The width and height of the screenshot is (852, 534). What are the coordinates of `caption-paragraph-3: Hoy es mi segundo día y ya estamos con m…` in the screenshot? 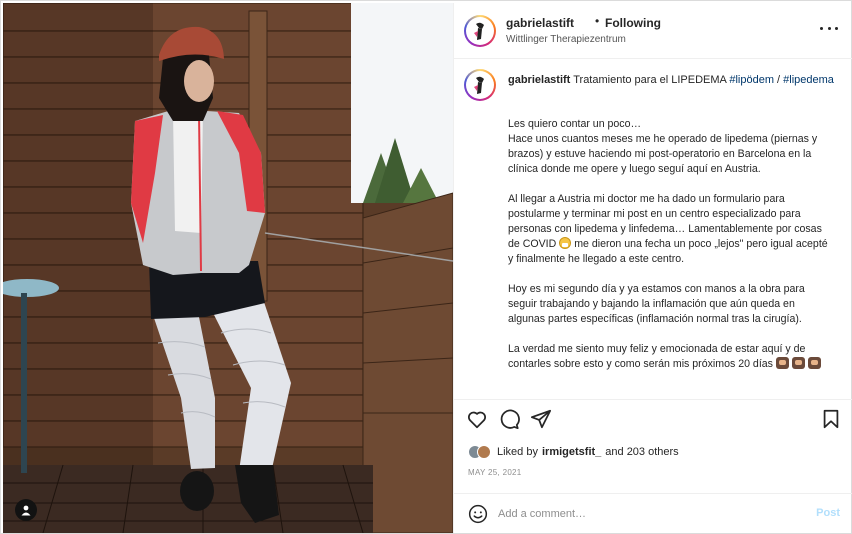 It's located at (656, 304).